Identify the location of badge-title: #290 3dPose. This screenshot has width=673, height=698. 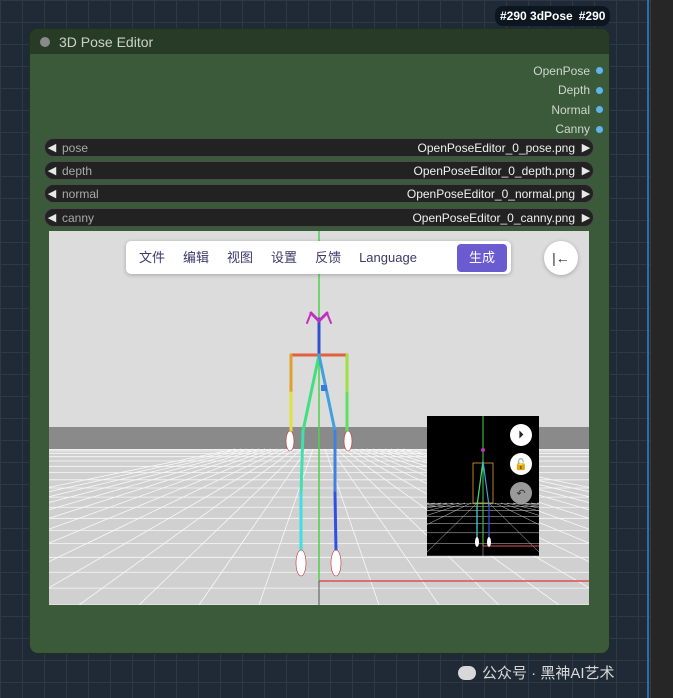
(536, 16).